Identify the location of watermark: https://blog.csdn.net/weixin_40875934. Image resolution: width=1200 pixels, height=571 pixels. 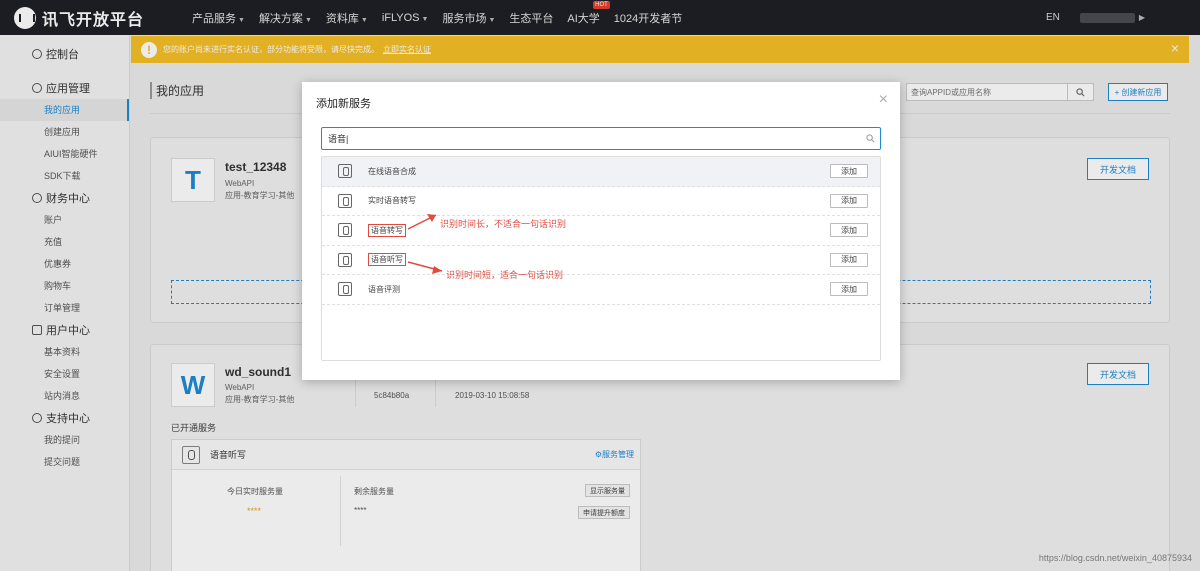
(1115, 558).